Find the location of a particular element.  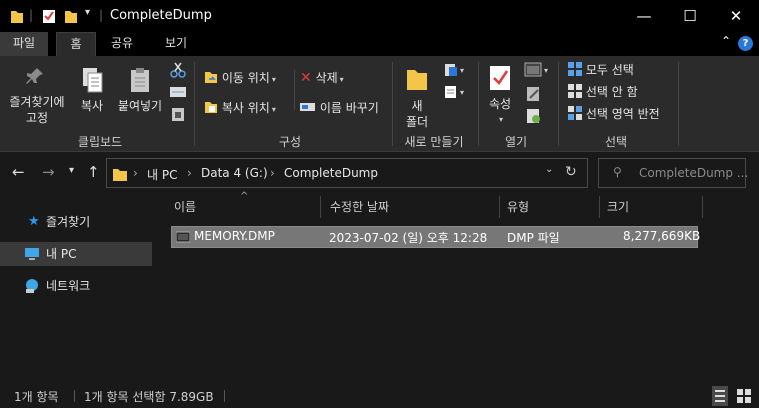

nav-item-label: 즐겨찾기 is located at coordinates (68, 222).